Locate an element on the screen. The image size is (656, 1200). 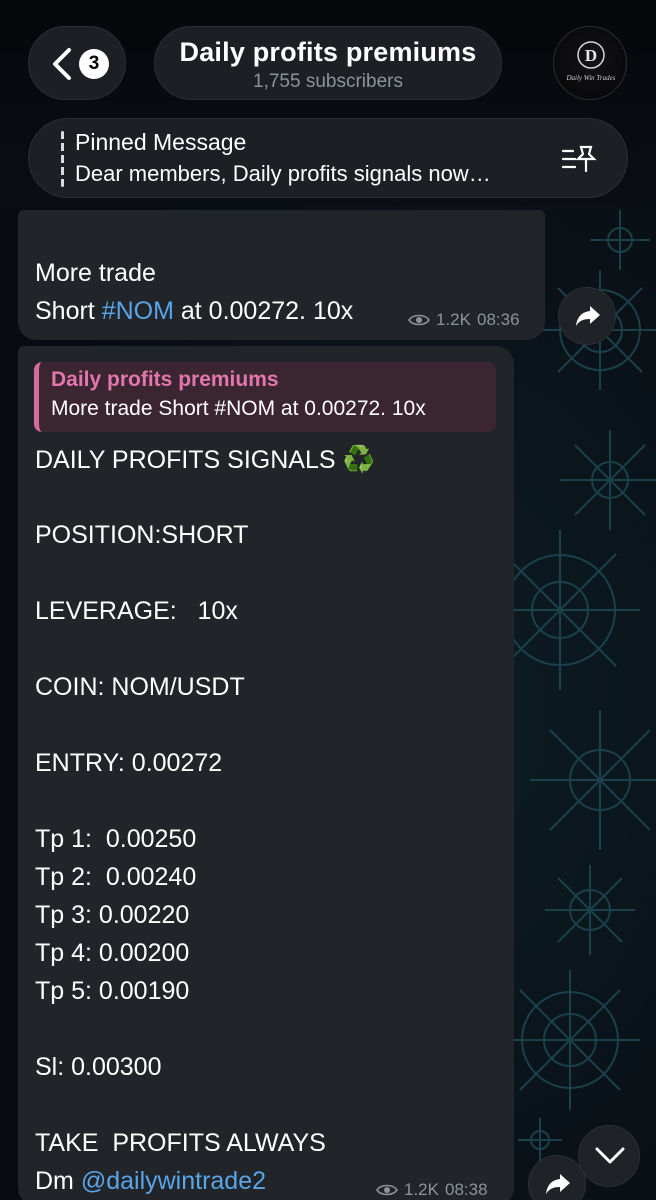
recycle-emoji: ♻️ is located at coordinates (358, 459).